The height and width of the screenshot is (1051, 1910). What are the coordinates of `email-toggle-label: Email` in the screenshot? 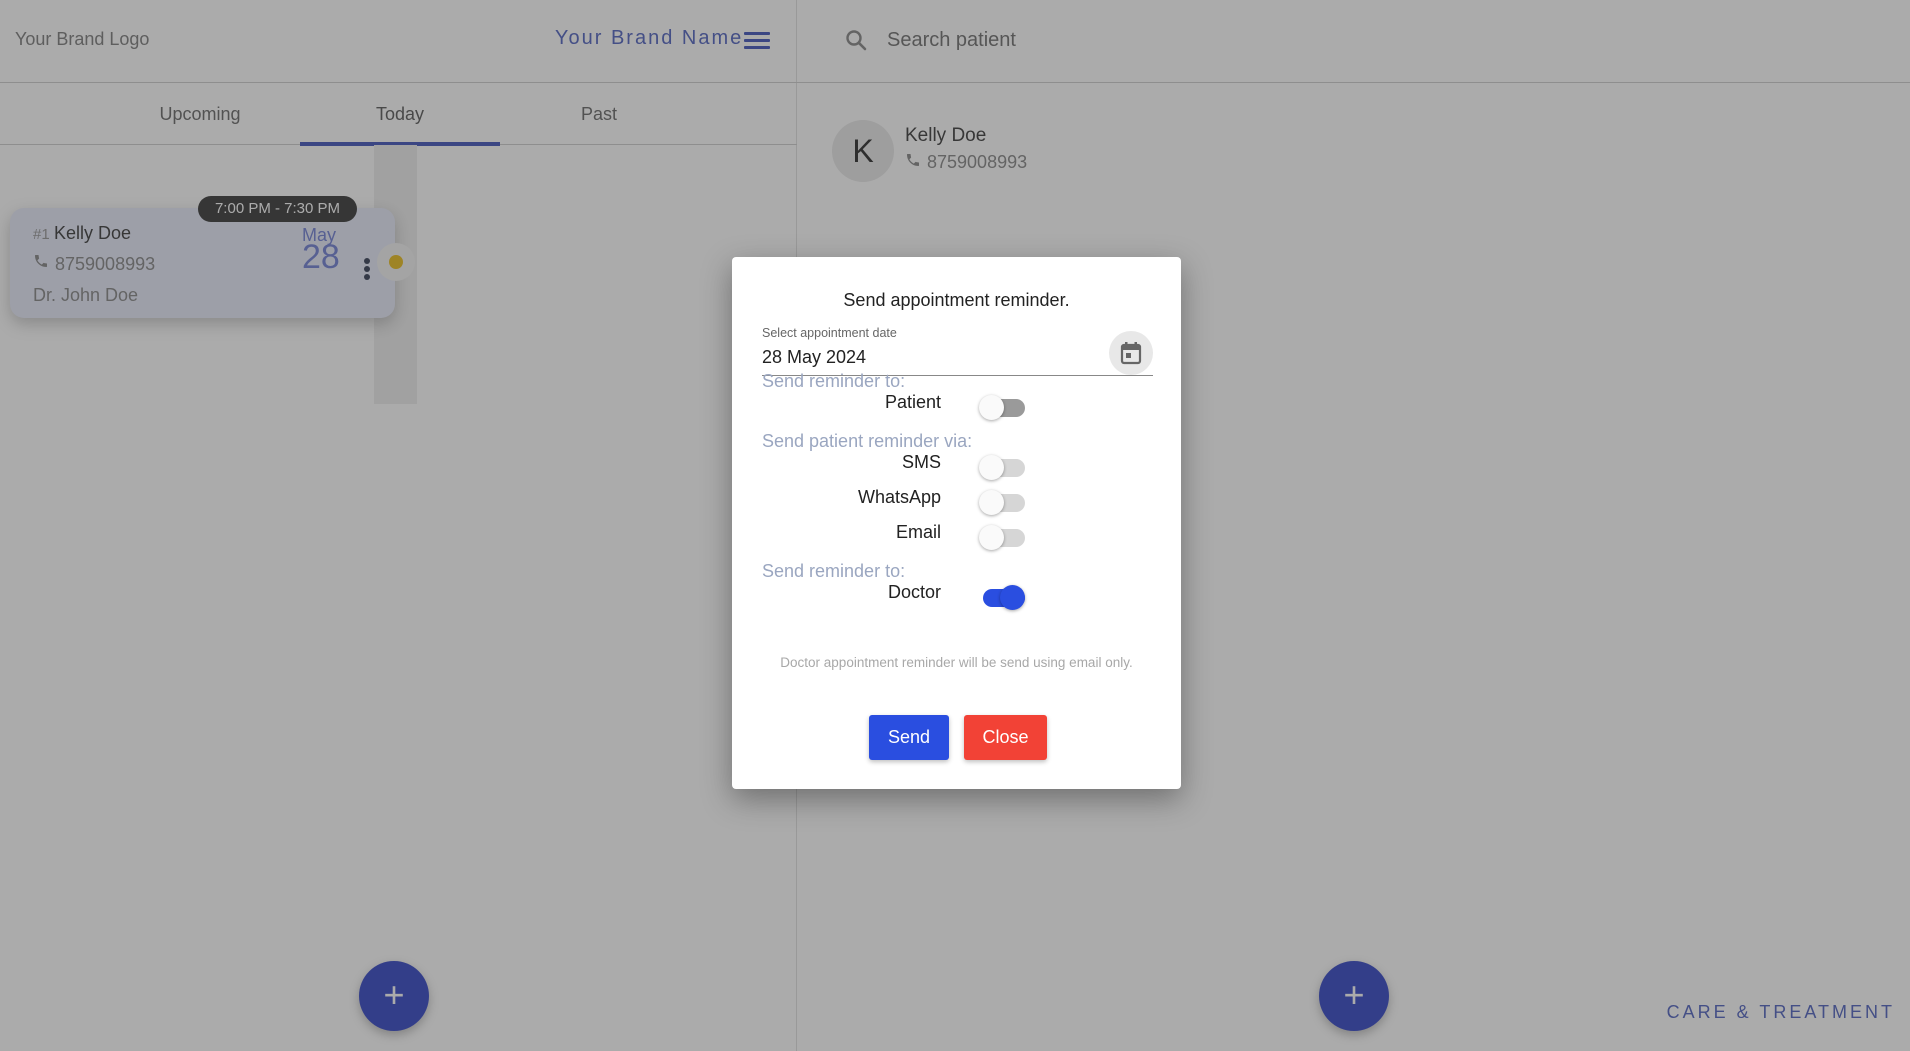 It's located at (918, 532).